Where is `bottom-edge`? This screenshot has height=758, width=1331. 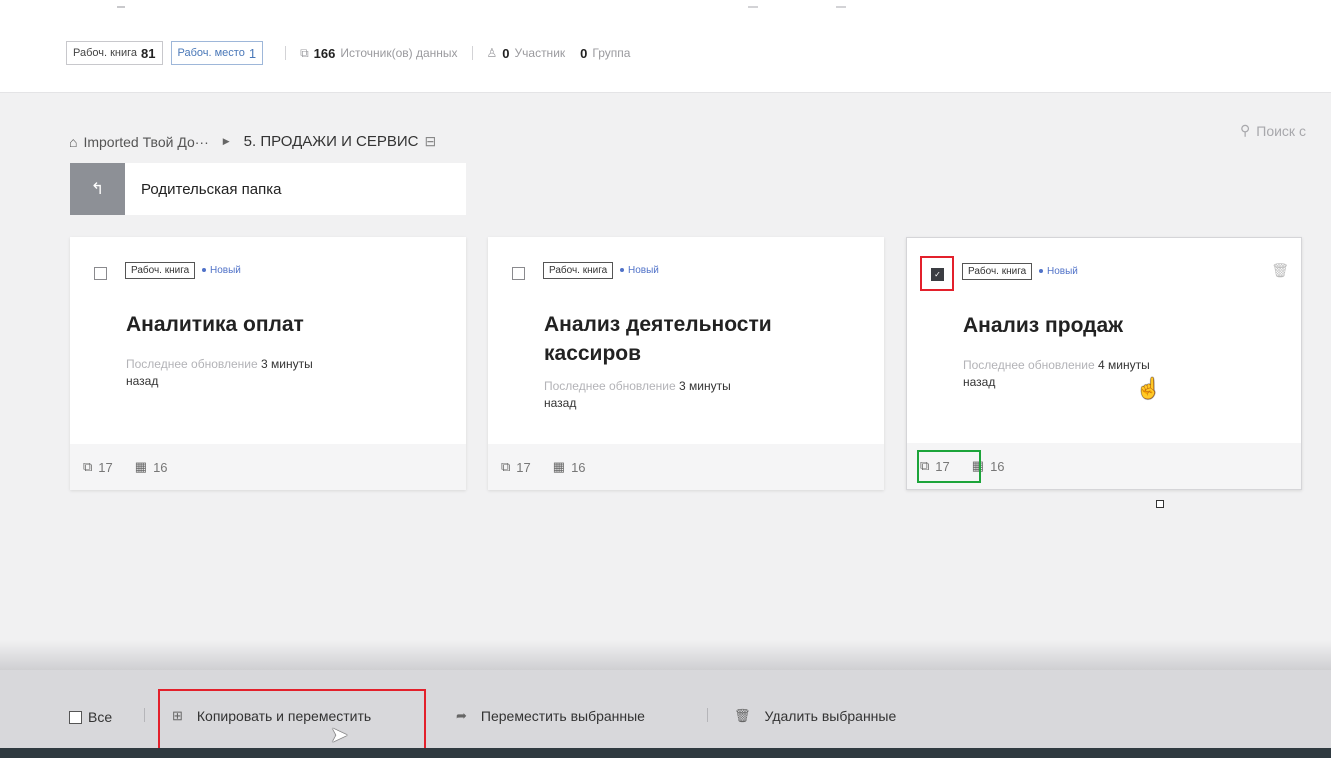 bottom-edge is located at coordinates (665, 753).